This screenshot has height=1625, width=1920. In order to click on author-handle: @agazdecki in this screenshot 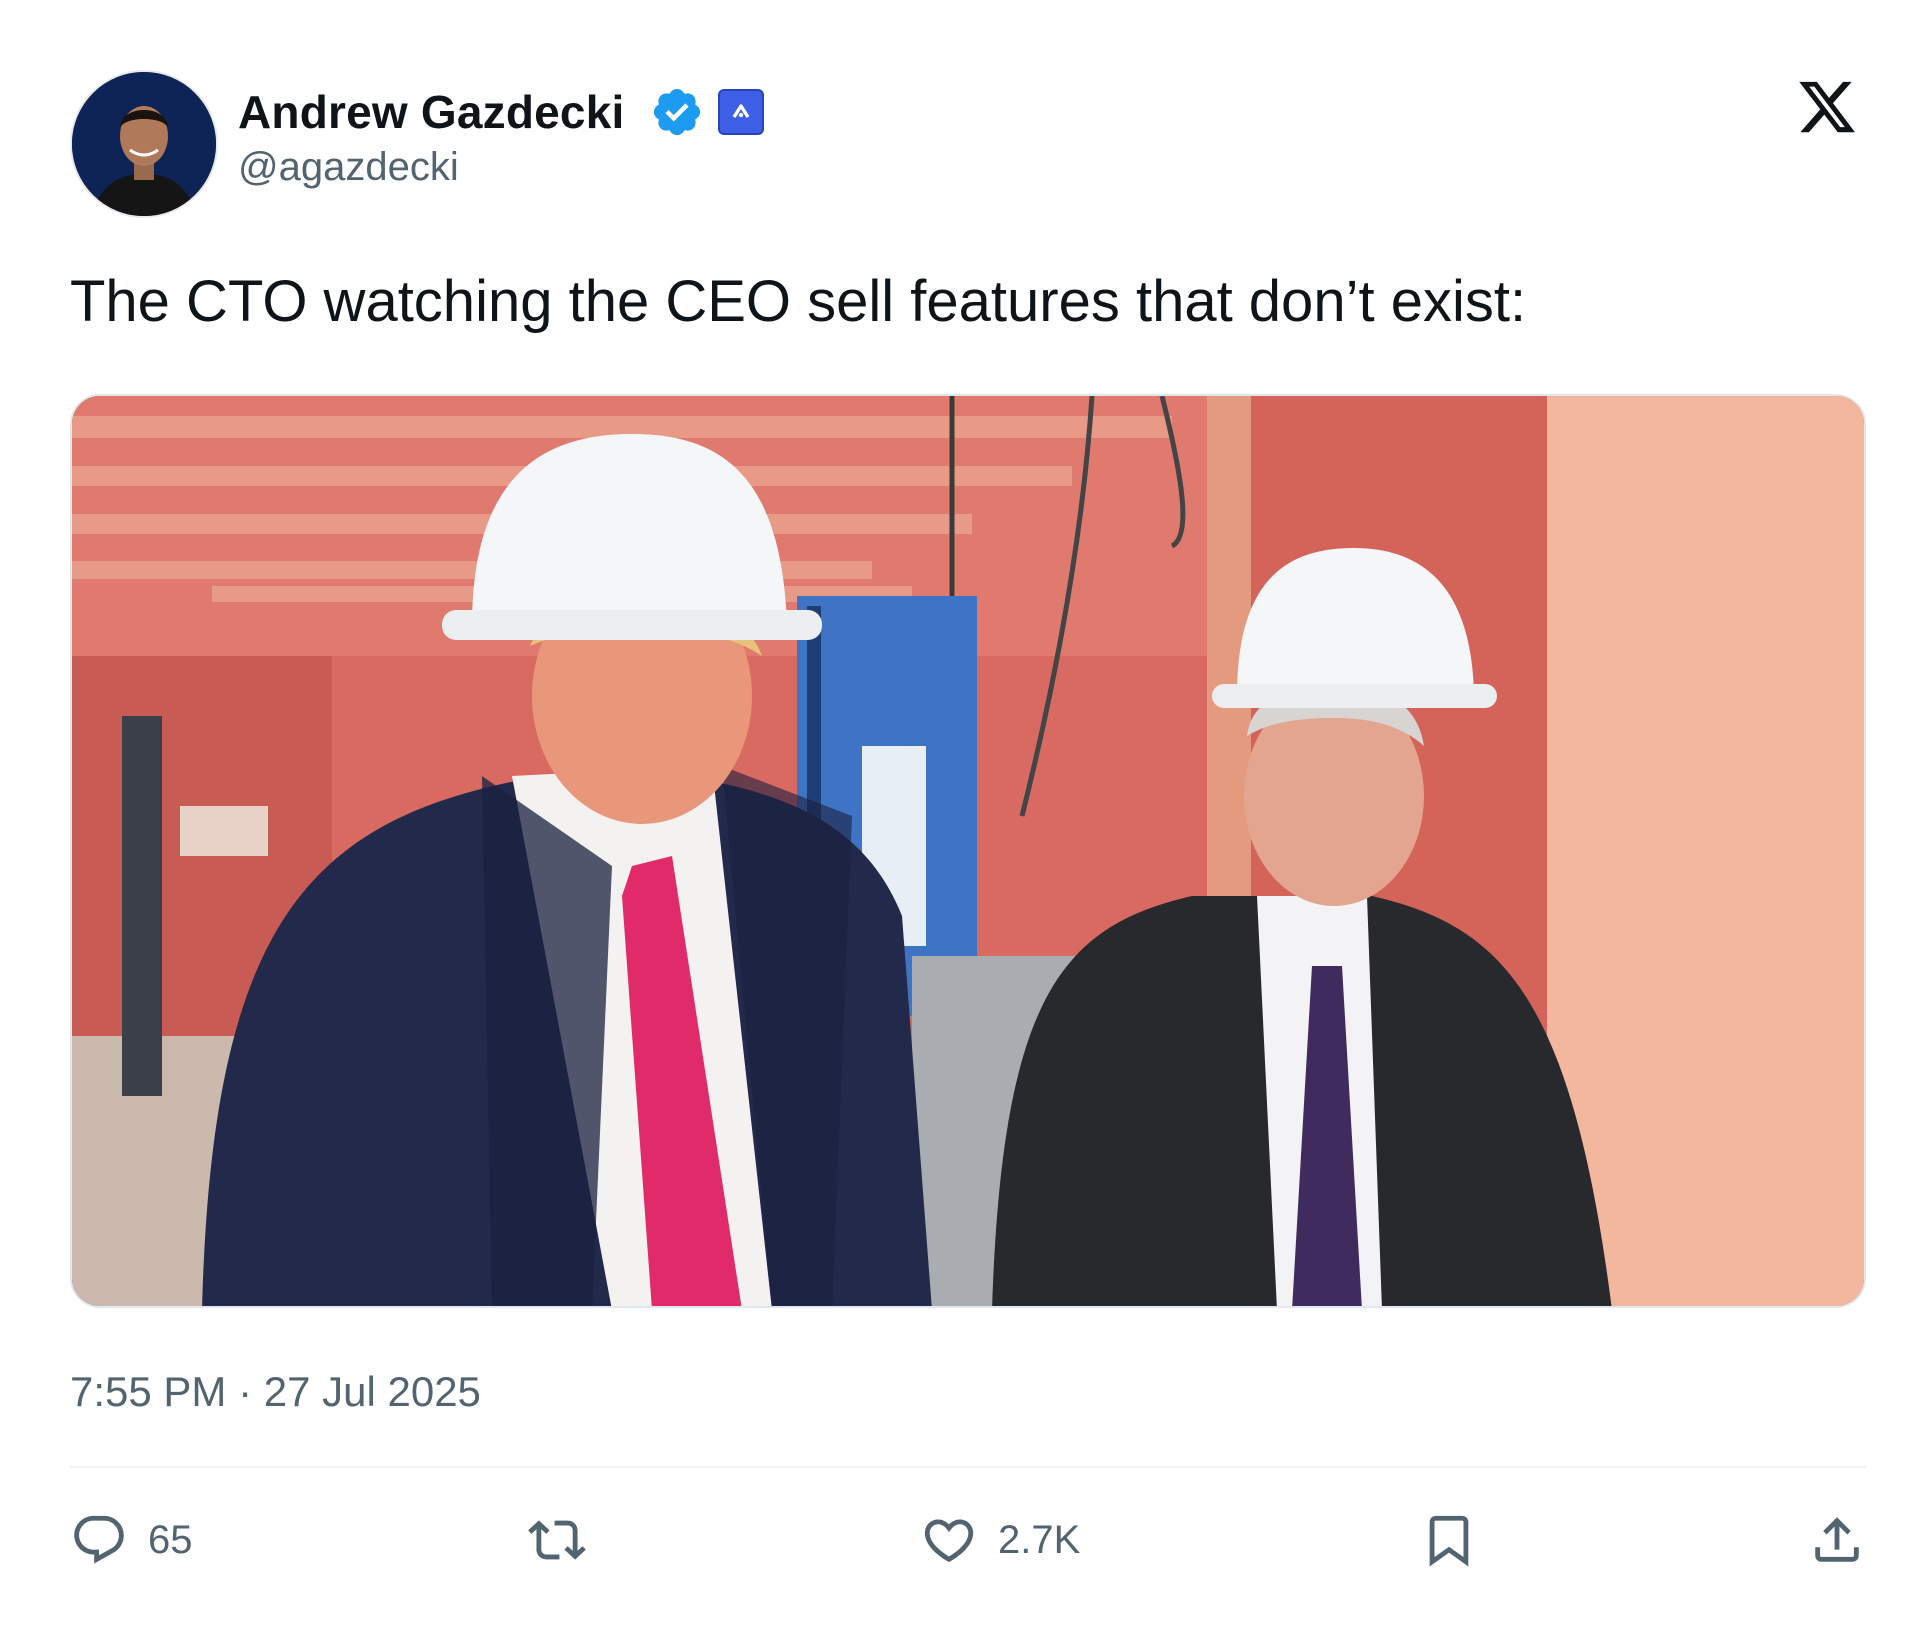, I will do `click(348, 167)`.